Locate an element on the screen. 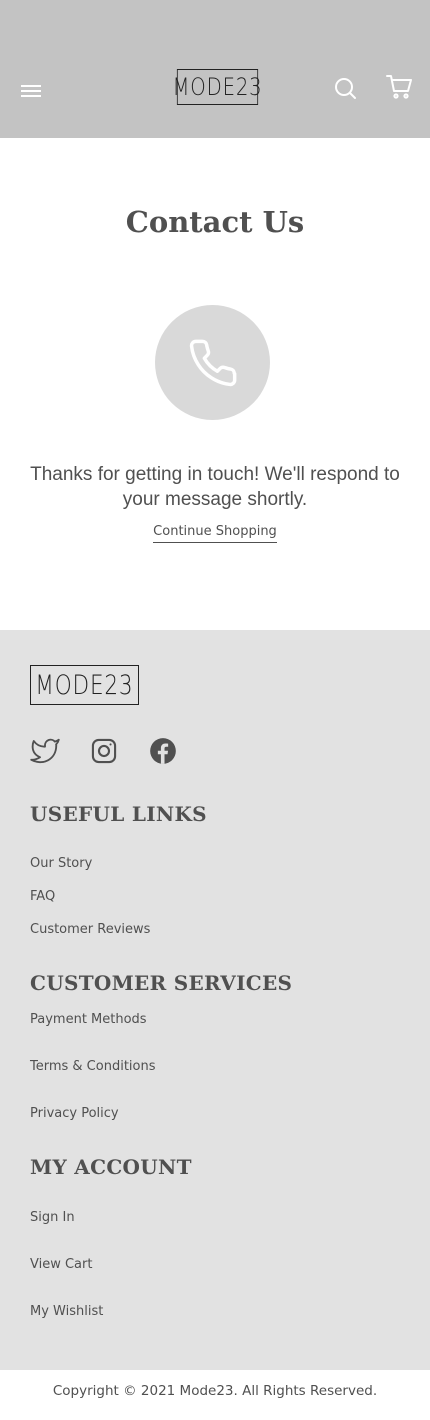 The height and width of the screenshot is (1420, 430). footer-link-my-wishlist: My Wishlist is located at coordinates (66, 1311).